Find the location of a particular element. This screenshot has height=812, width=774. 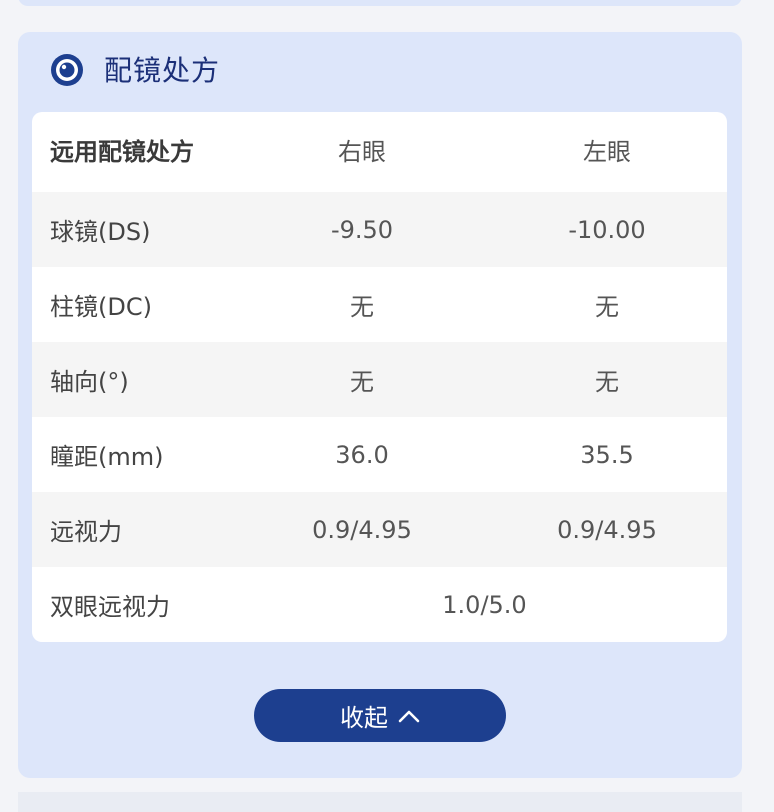

left-eye-value: 35.5 is located at coordinates (607, 454).